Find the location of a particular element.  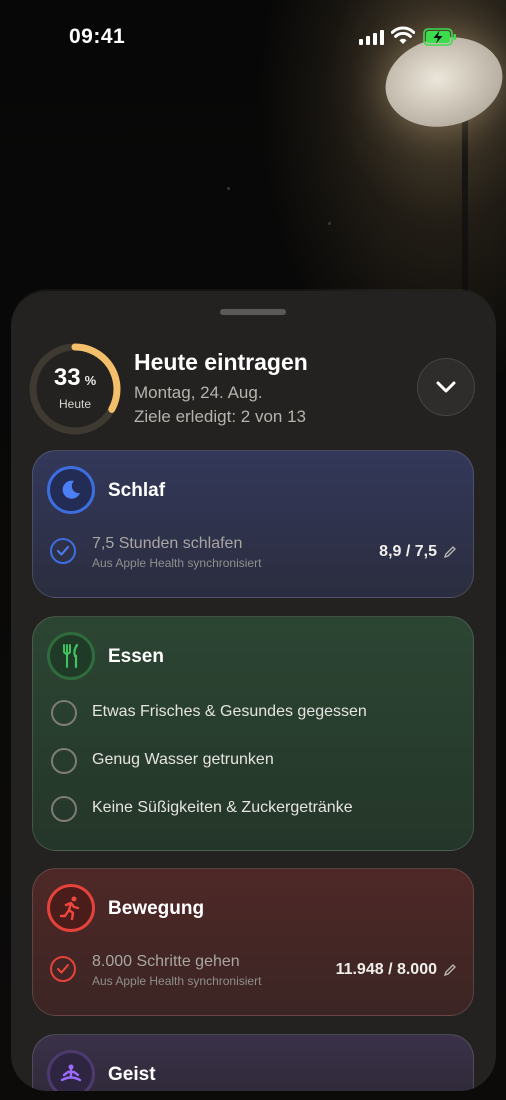

cellular-signal-icon is located at coordinates (371, 37).